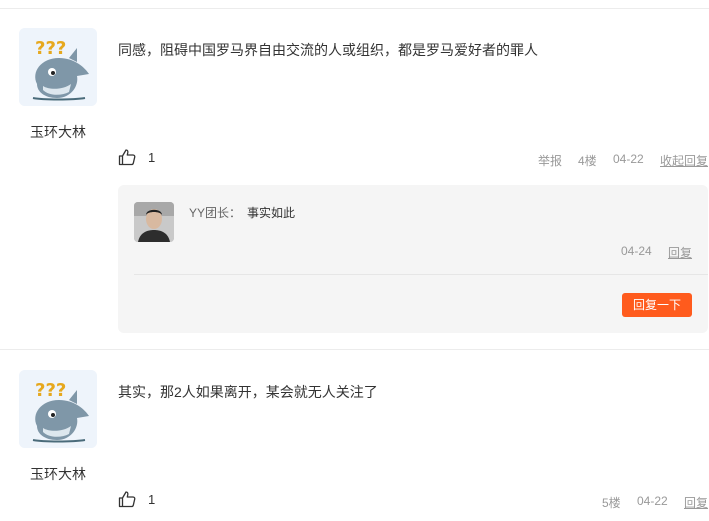 The image size is (709, 521). I want to click on comment-content: 其实，那2人如果离开，某会就无人关注了, so click(248, 392).